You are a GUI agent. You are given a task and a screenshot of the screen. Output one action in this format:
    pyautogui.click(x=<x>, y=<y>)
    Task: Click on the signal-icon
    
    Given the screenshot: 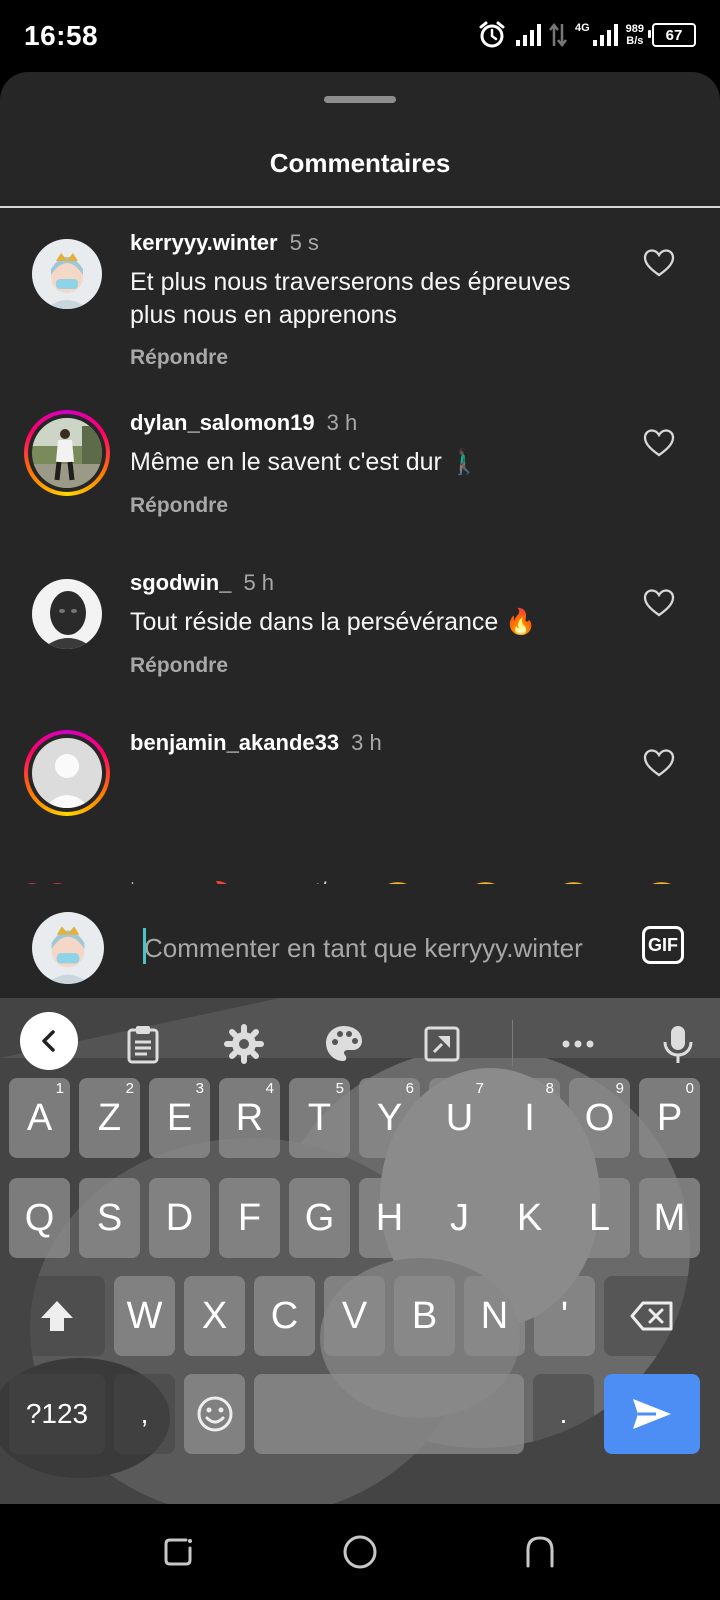 What is the action you would take?
    pyautogui.click(x=528, y=35)
    